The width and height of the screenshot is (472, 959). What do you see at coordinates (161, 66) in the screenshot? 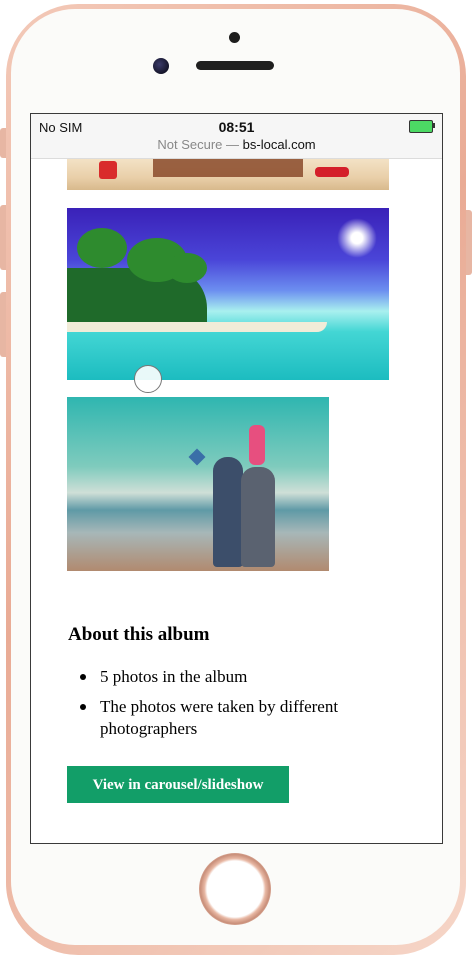
I see `front-camera-icon` at bounding box center [161, 66].